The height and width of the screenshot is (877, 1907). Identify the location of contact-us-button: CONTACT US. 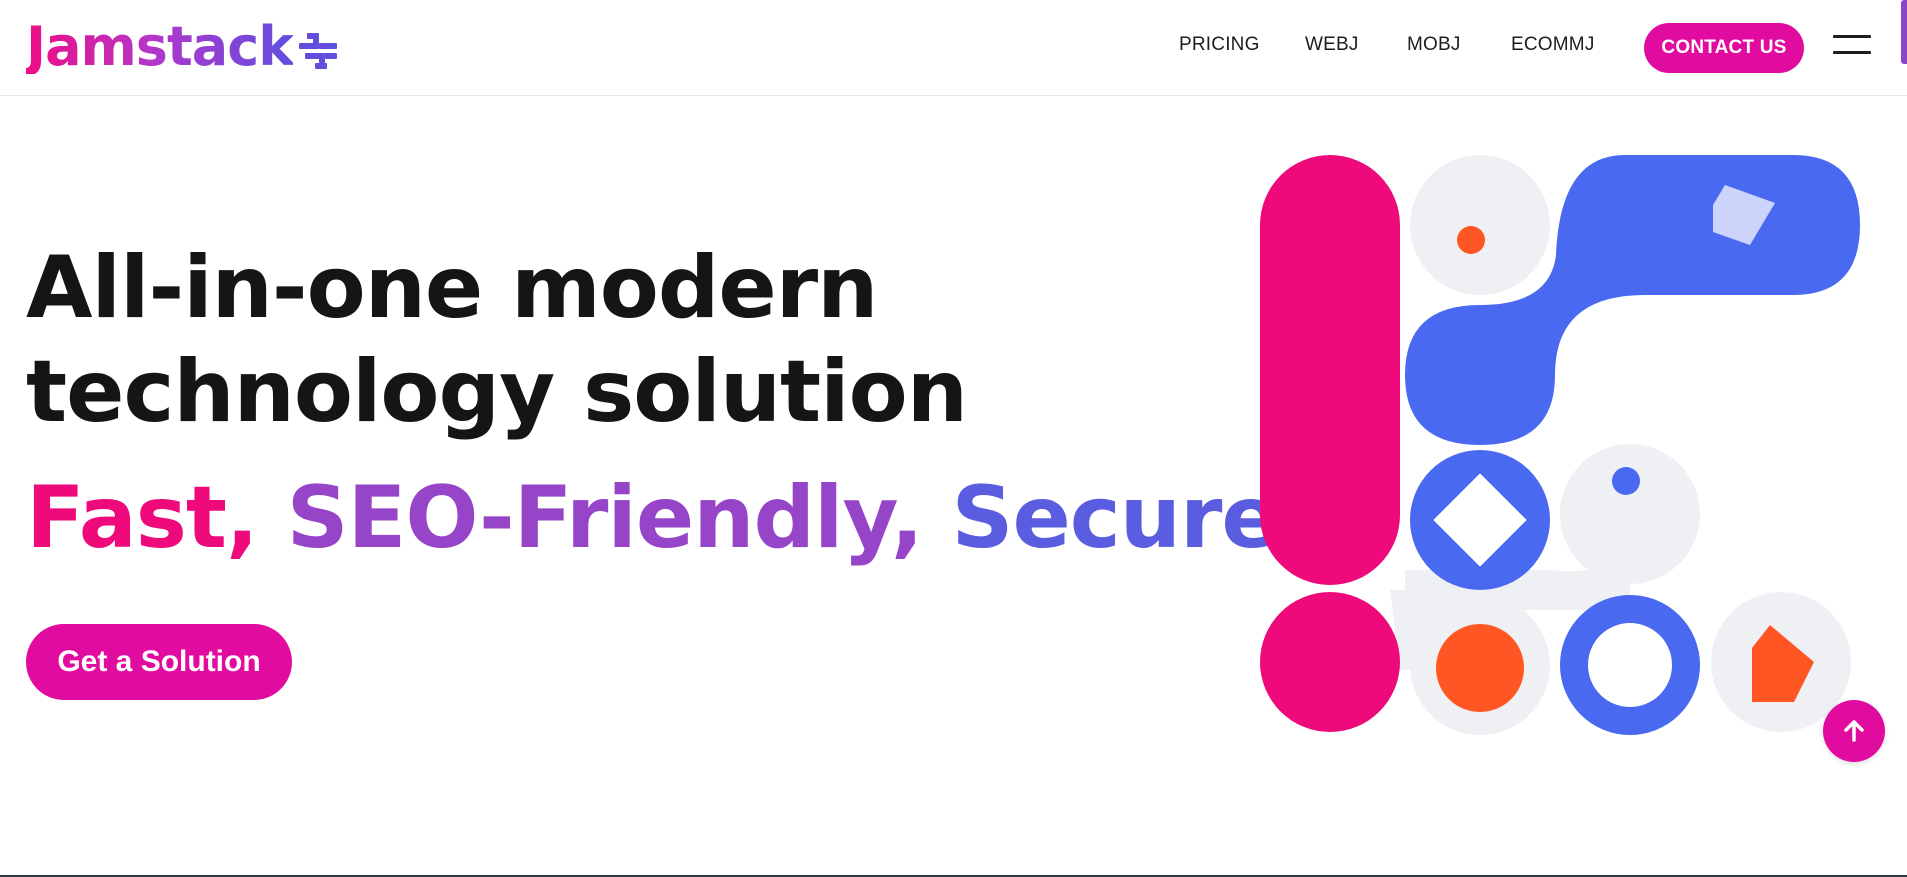
(1724, 48).